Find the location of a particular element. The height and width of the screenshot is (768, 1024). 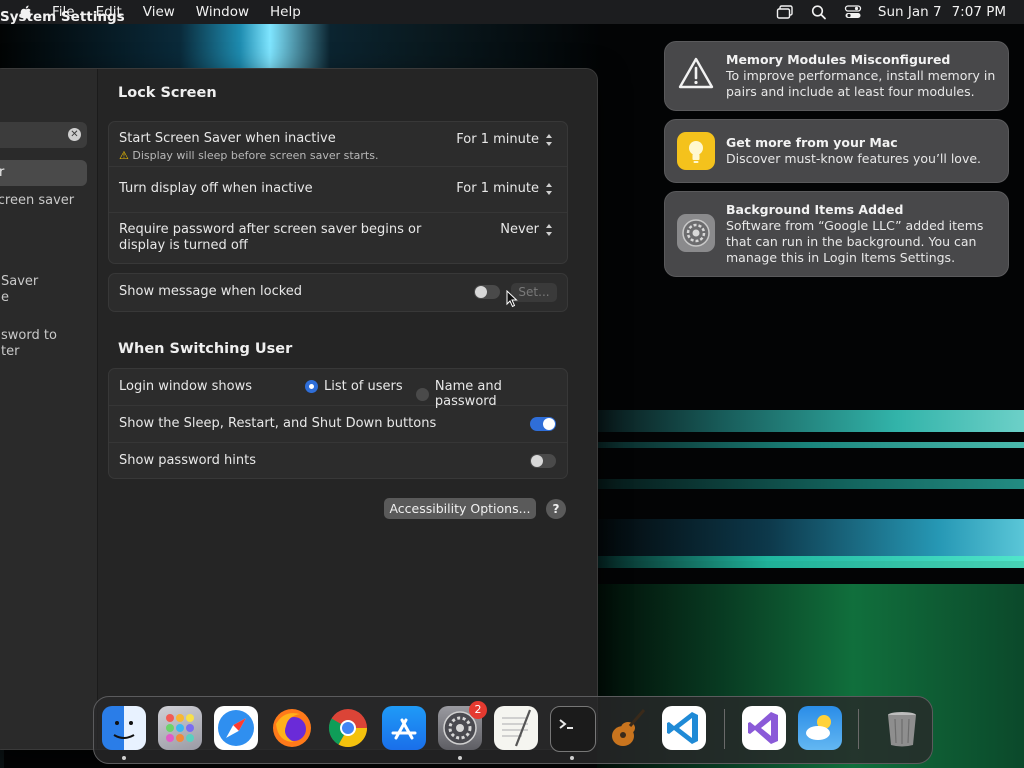

menu-help: Help is located at coordinates (285, 12).